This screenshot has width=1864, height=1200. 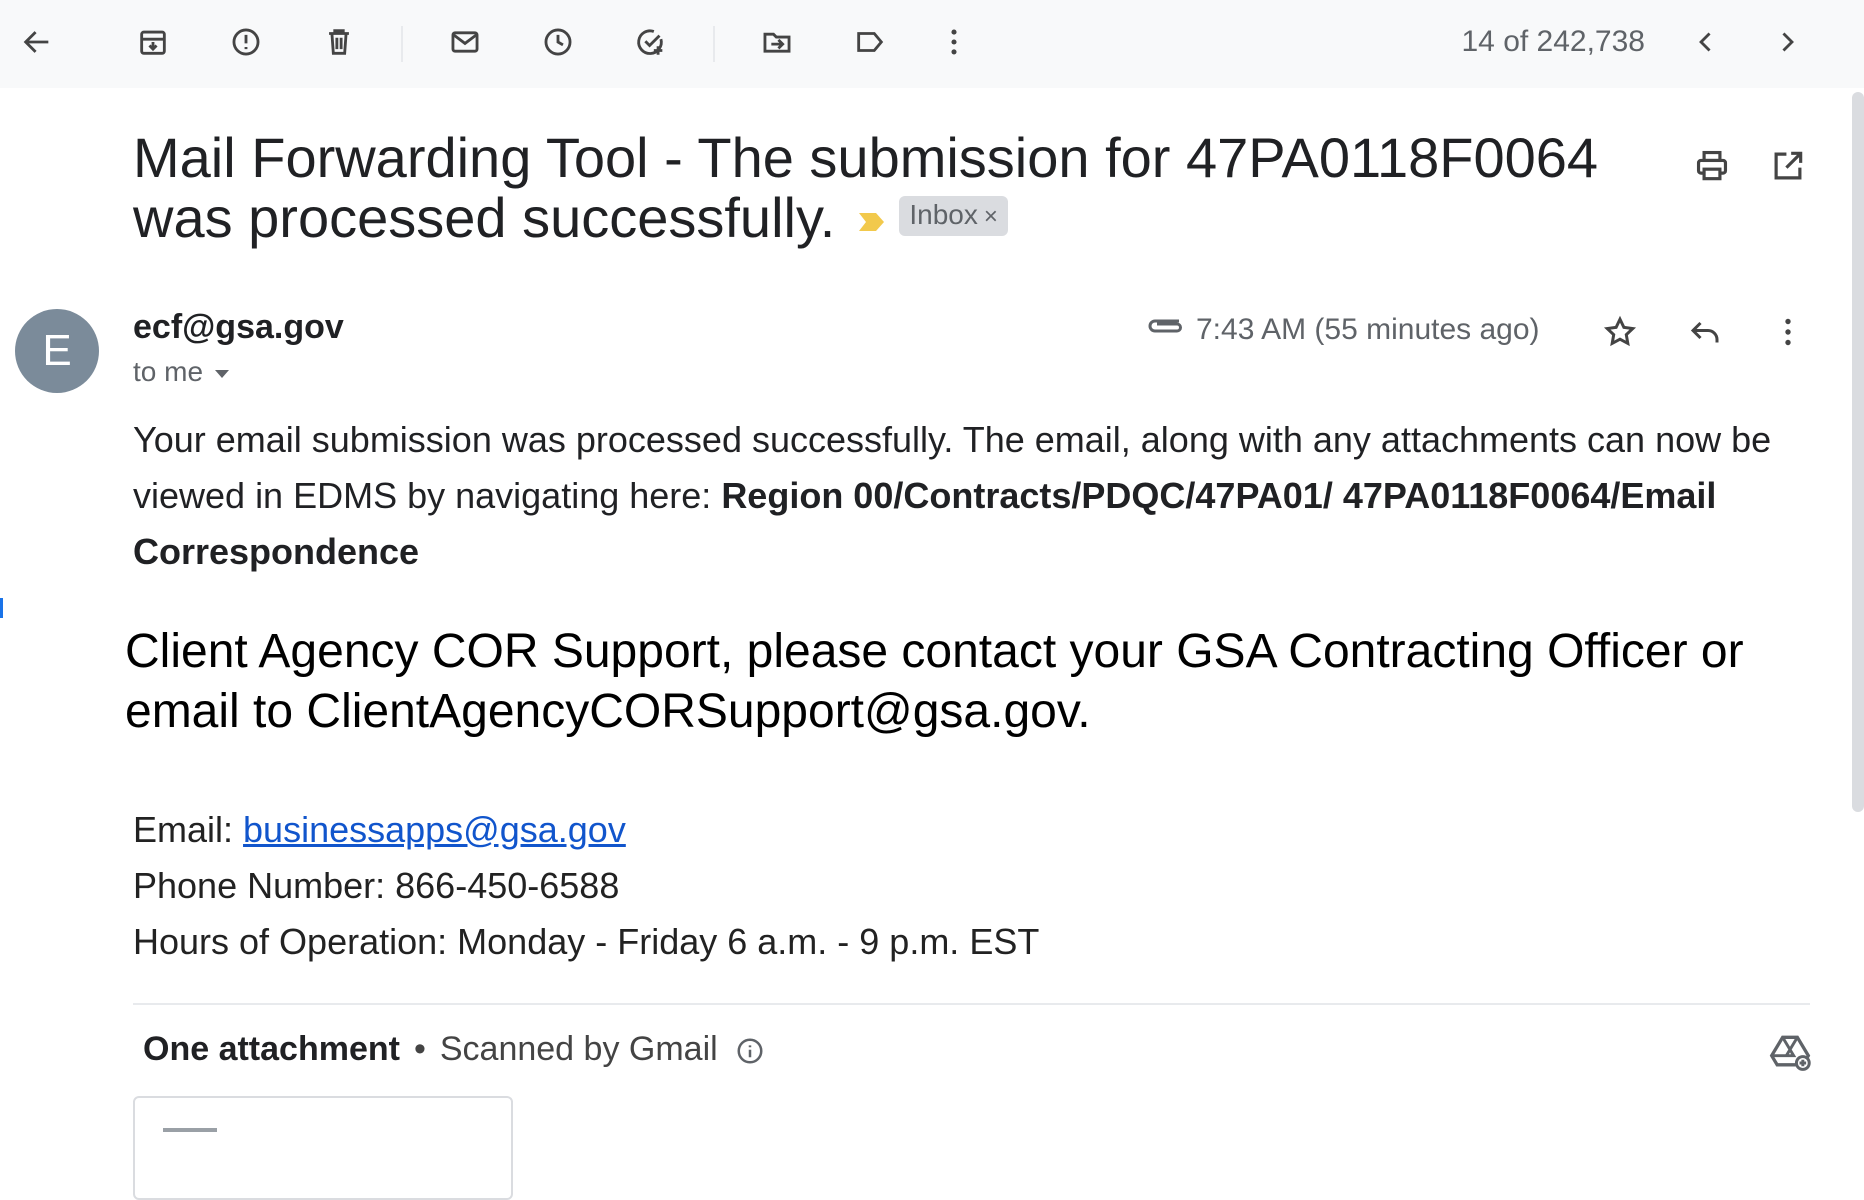 I want to click on attachments-header: One attachment • Scanned by Gmail, so click(x=454, y=1049).